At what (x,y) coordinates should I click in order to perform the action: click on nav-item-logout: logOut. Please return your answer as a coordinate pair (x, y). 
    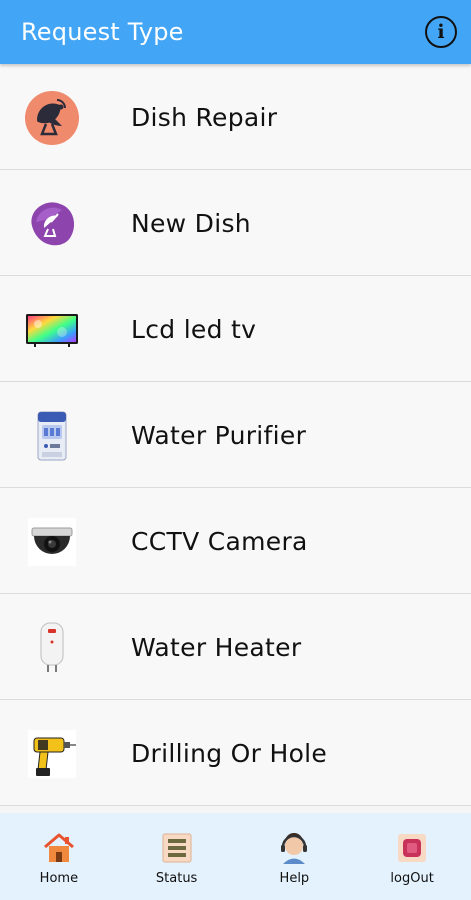
    Looking at the image, I should click on (412, 856).